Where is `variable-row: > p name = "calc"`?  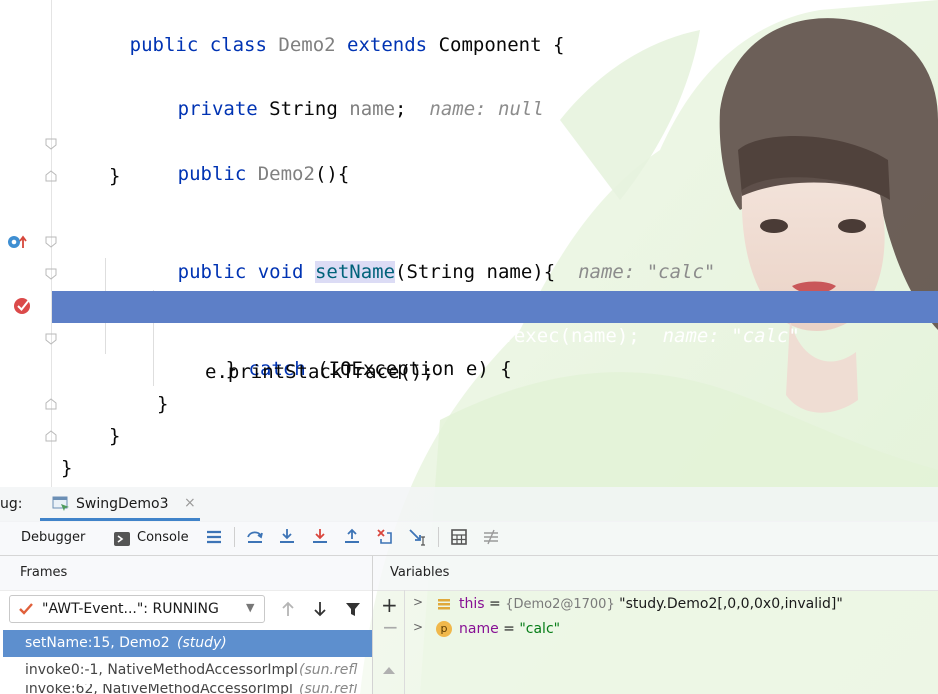 variable-row: > p name = "calc" is located at coordinates (670, 629).